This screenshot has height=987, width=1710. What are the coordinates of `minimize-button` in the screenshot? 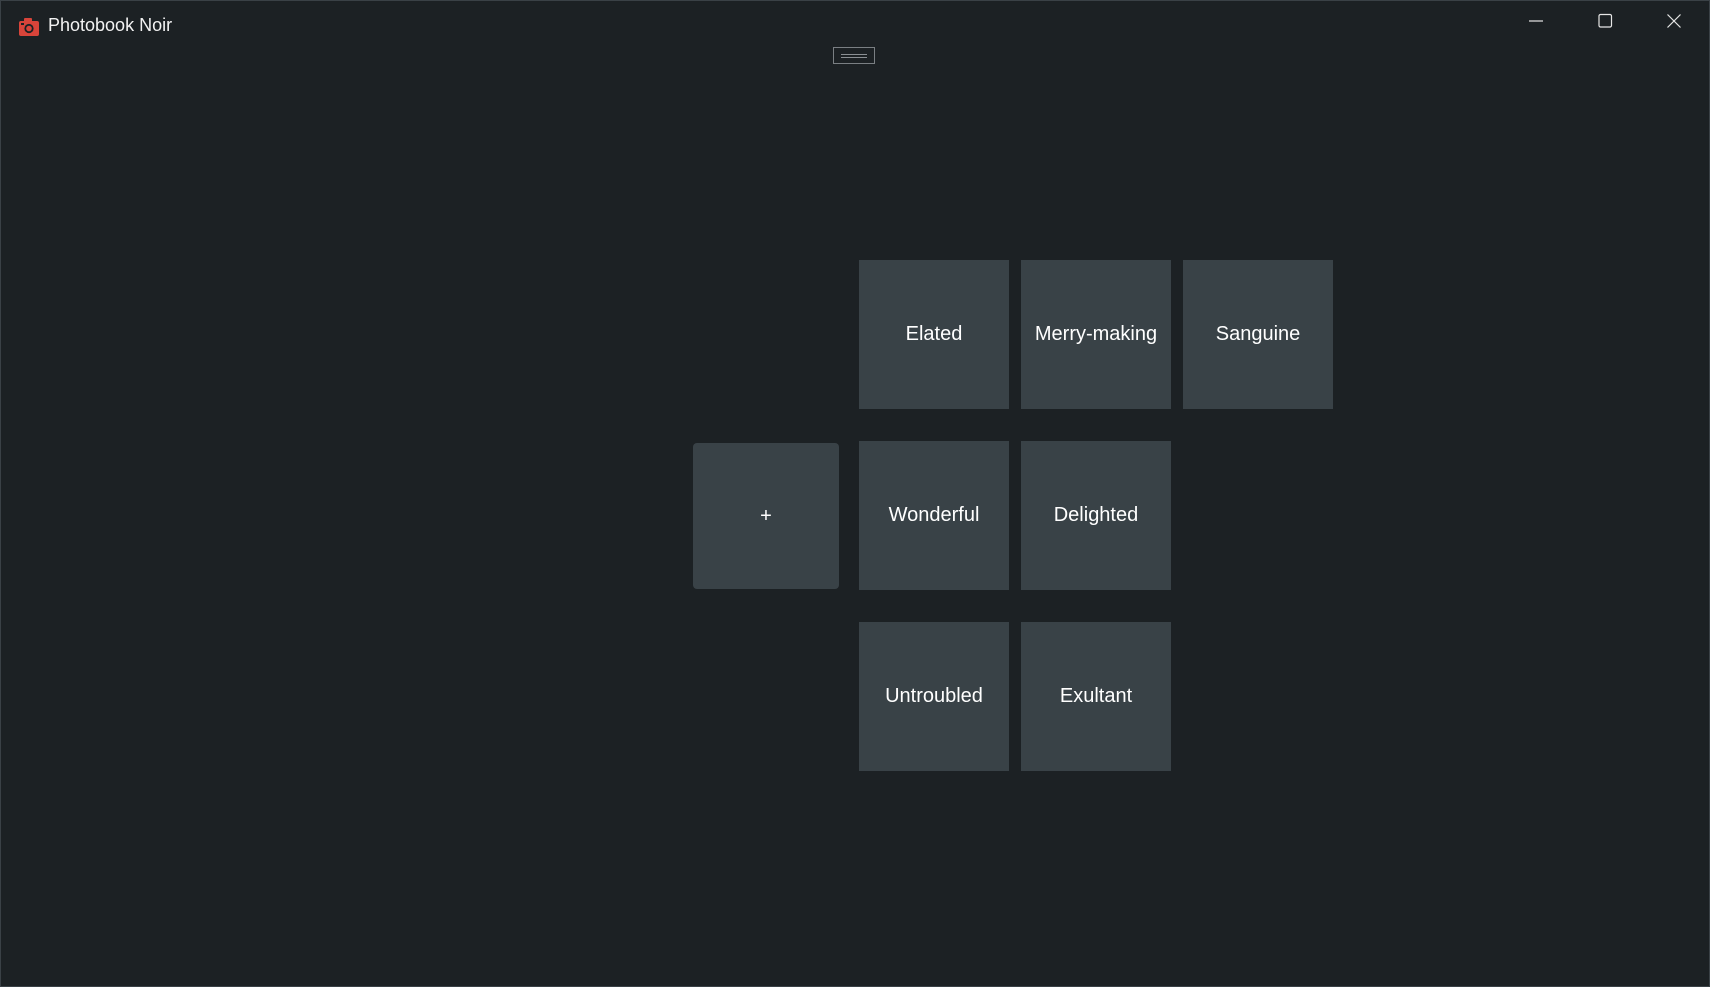 It's located at (1535, 23).